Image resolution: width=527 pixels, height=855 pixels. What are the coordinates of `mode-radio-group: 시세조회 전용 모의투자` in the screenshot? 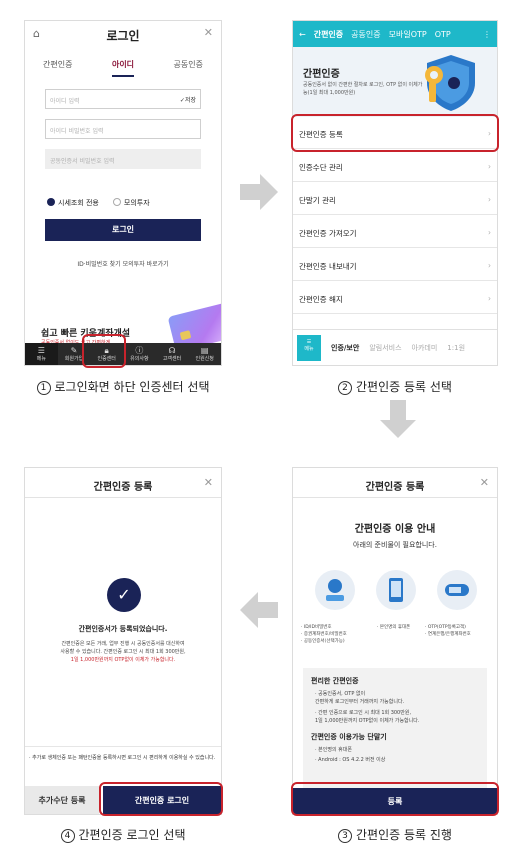 It's located at (98, 203).